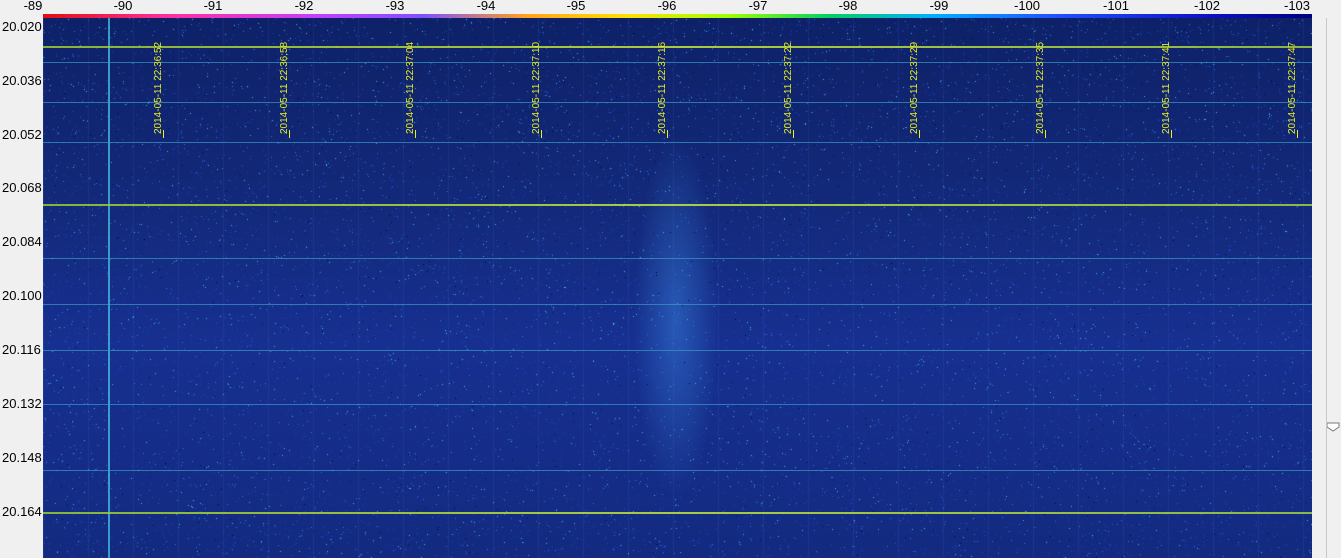 This screenshot has width=1341, height=558. I want to click on time-tick: 20.116, so click(21, 349).